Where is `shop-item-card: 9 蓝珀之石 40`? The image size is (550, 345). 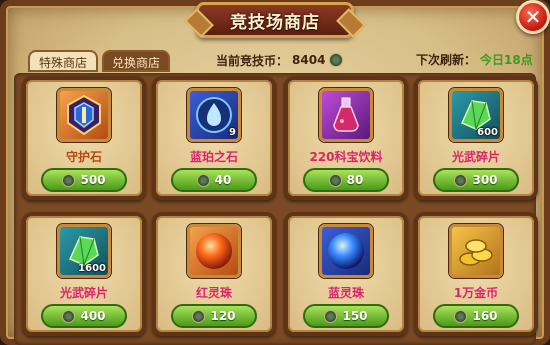
shop-item-card: 9 蓝珀之石 40 is located at coordinates (214, 138).